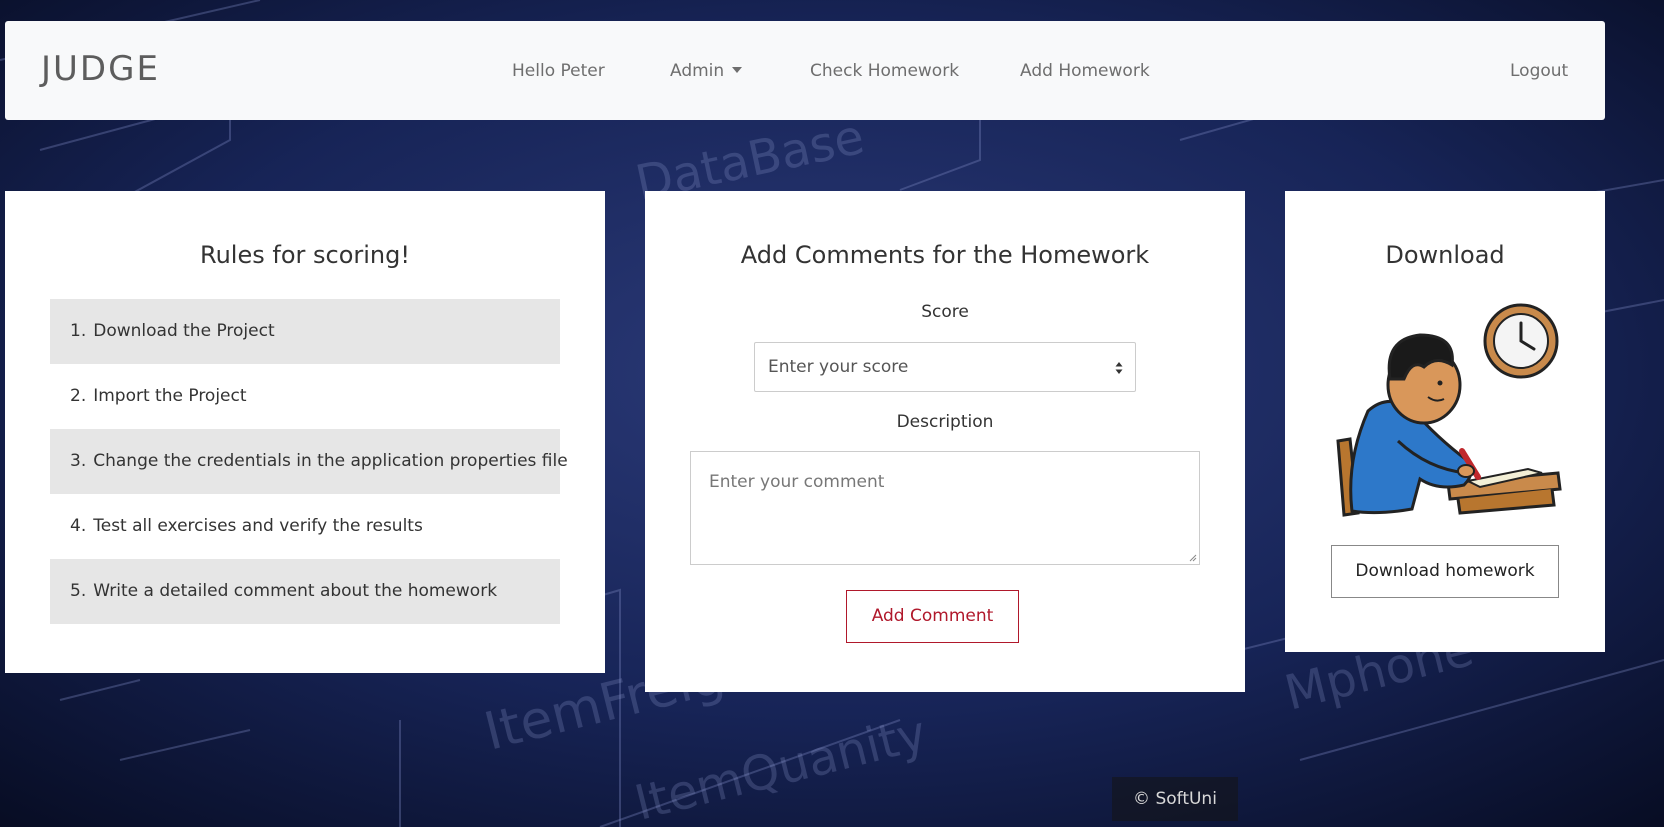  Describe the element at coordinates (1449, 410) in the screenshot. I see `student-writing-illustration` at that location.